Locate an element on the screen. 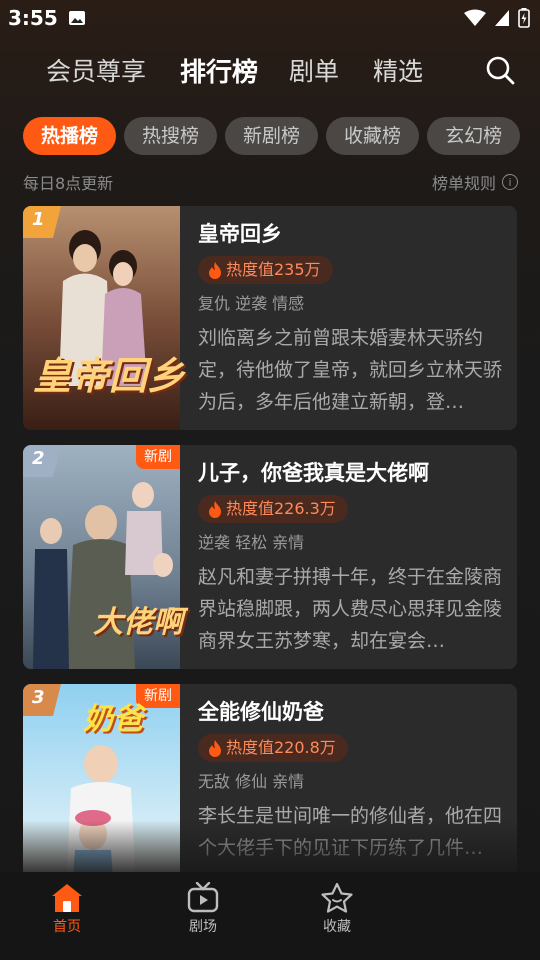 This screenshot has height=960, width=540. ranking-rules-link: 榜单规则 i is located at coordinates (475, 182).